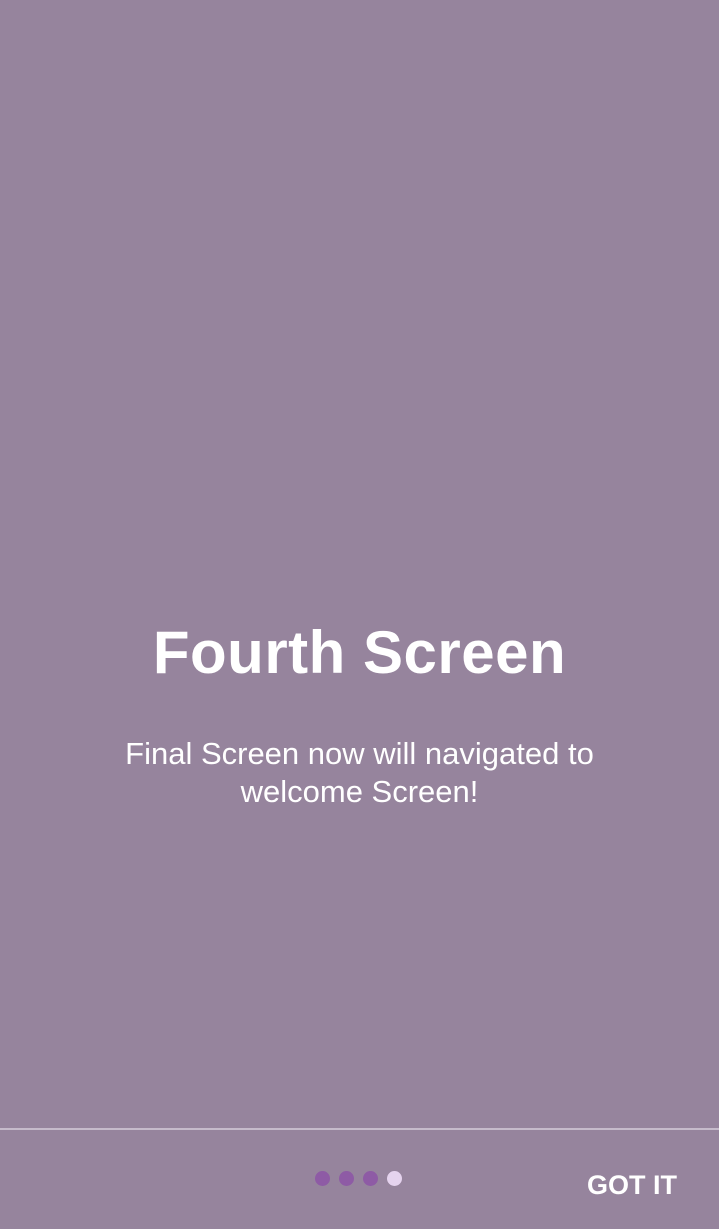 The height and width of the screenshot is (1229, 719). Describe the element at coordinates (394, 1178) in the screenshot. I see `page-dot-4-active` at that location.